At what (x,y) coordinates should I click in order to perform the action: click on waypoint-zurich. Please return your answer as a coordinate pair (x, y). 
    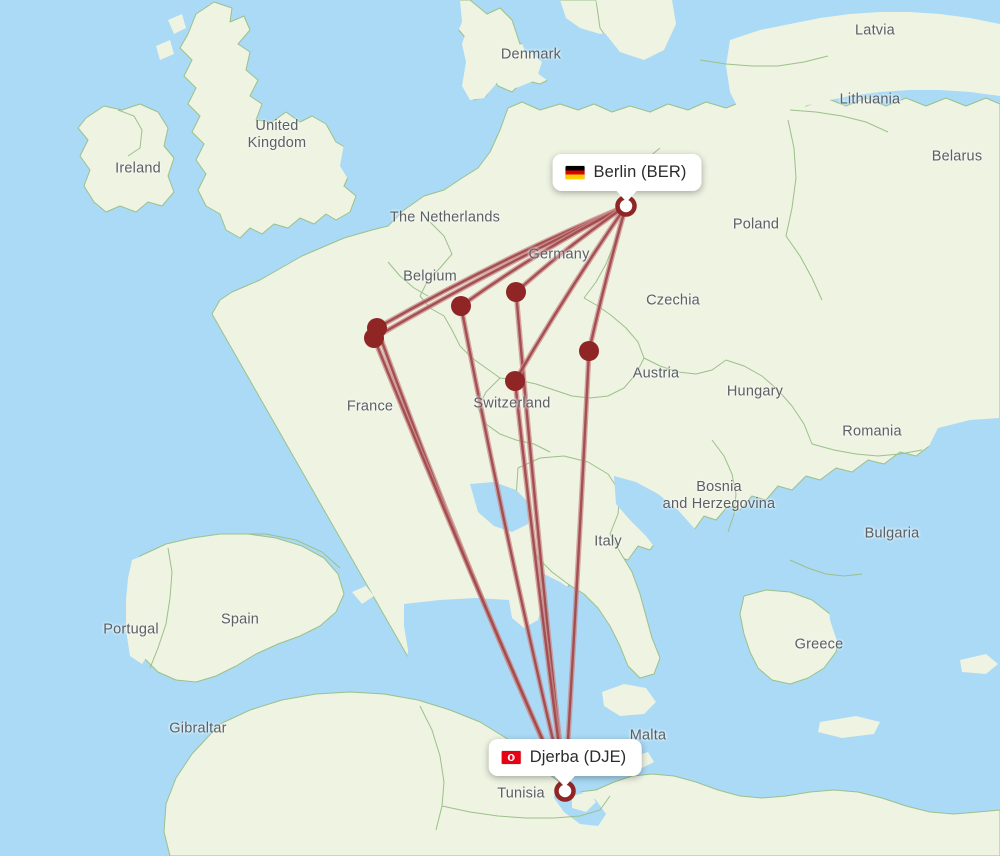
    Looking at the image, I should click on (515, 381).